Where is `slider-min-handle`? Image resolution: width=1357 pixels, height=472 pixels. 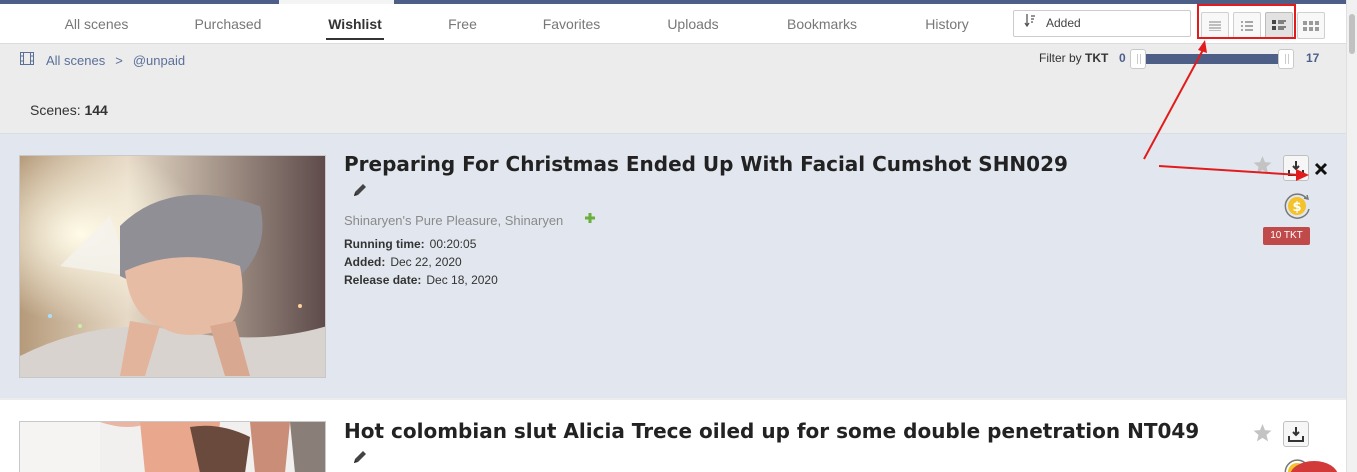 slider-min-handle is located at coordinates (1138, 59).